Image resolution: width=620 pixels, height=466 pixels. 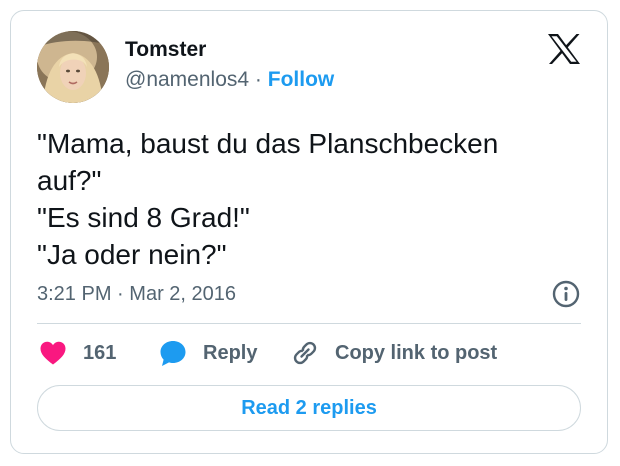 What do you see at coordinates (268, 143) in the screenshot?
I see `tweet-line: "Mama, baust du das Planschbecken` at bounding box center [268, 143].